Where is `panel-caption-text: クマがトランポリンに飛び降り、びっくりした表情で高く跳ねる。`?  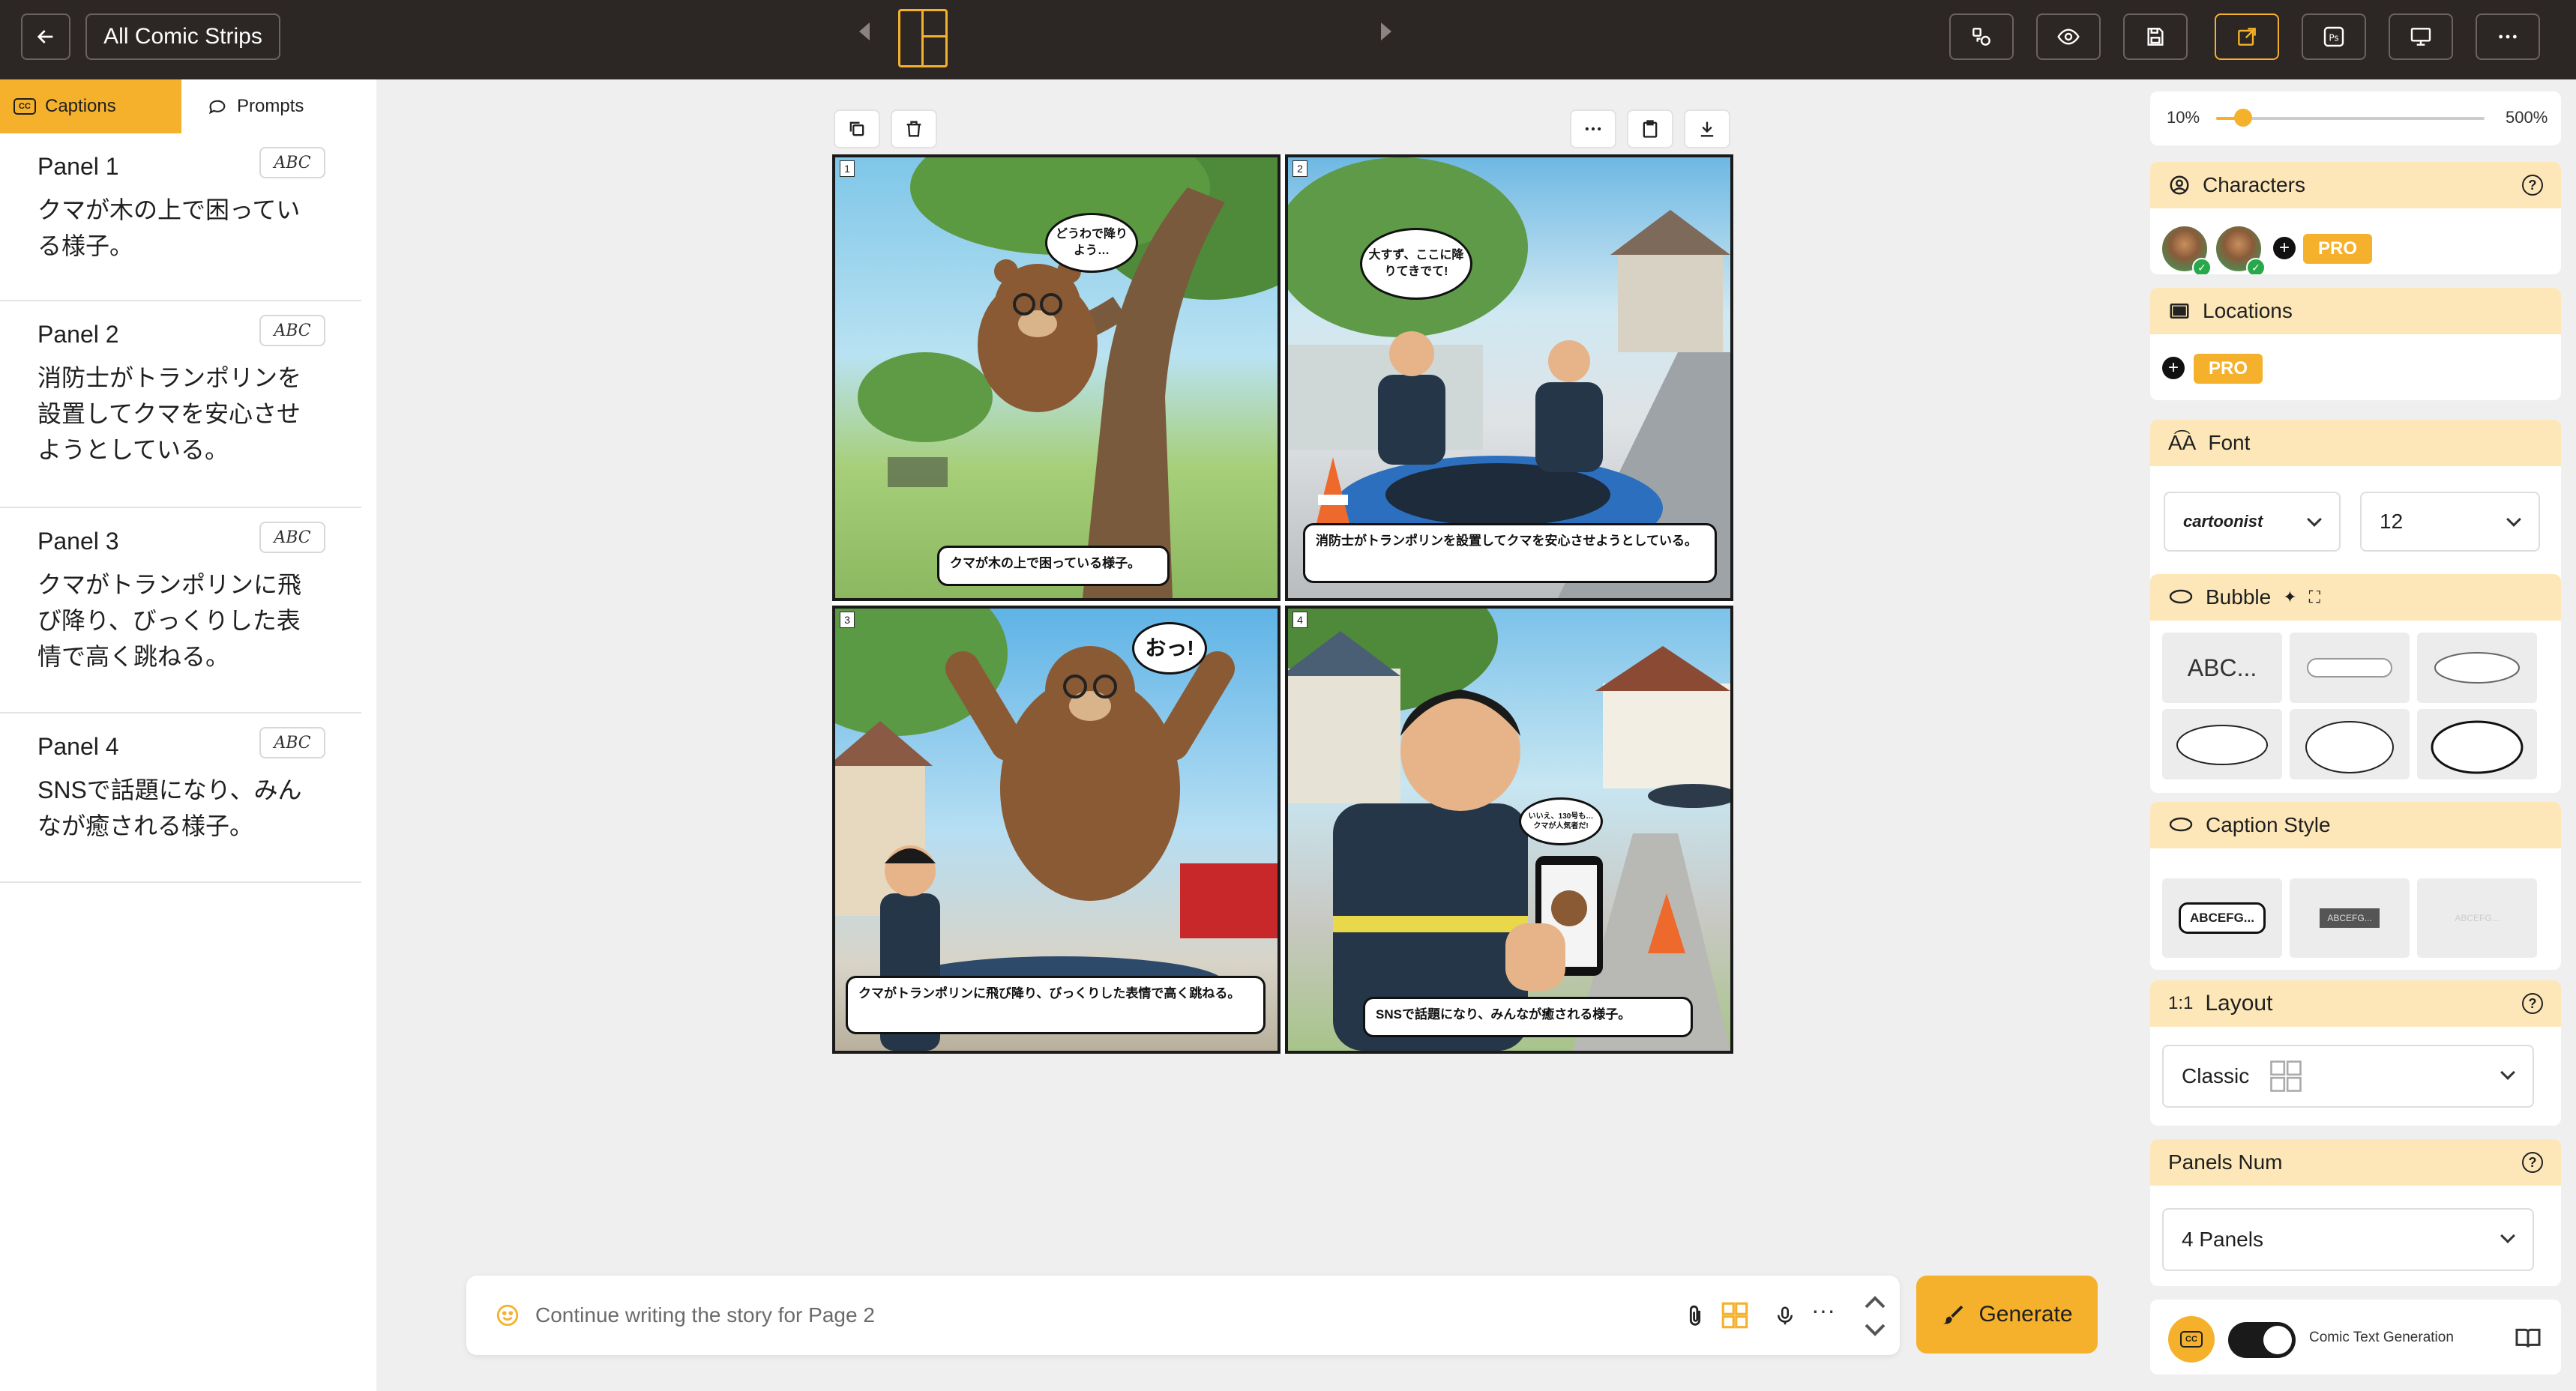 panel-caption-text: クマがトランポリンに飛び降り、びっくりした表情で高く跳ねる。 is located at coordinates (172, 621).